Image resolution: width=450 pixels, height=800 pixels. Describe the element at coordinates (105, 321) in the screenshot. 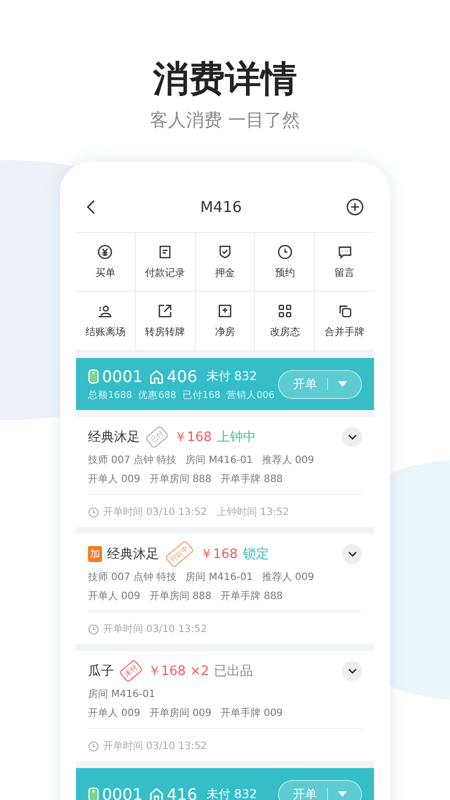

I see `action-button: 结账离场` at that location.